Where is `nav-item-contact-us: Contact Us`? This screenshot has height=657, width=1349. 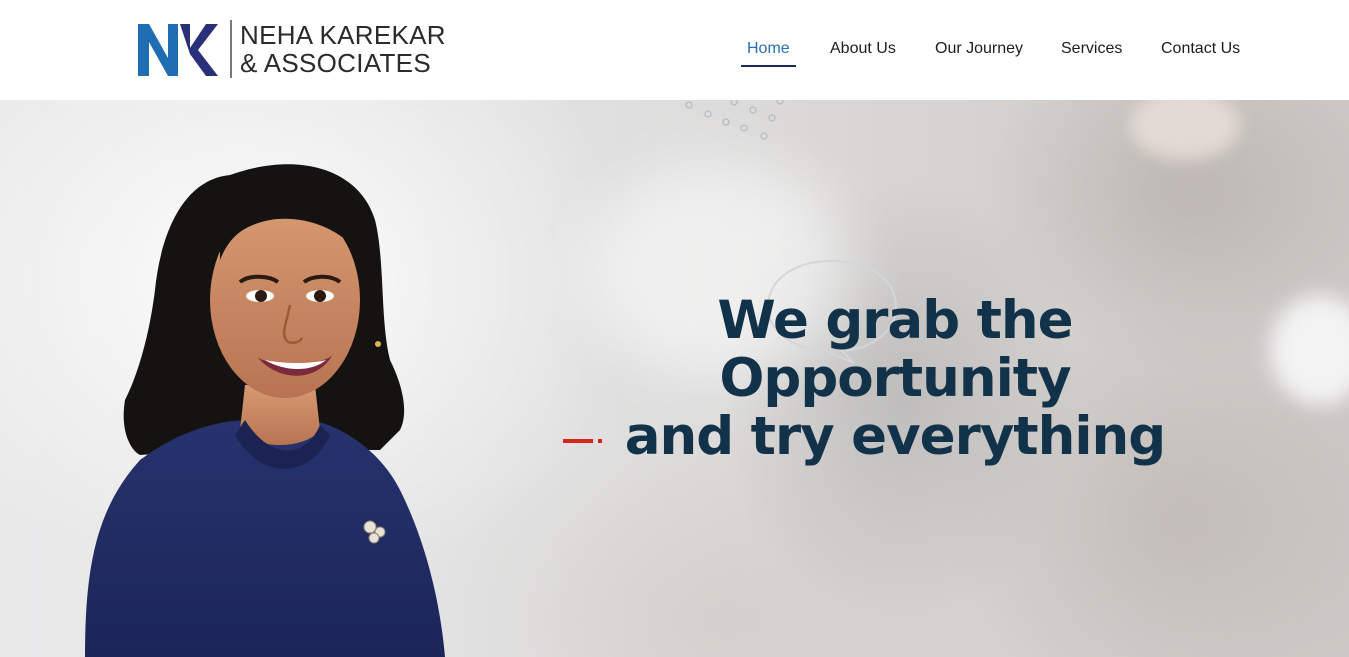 nav-item-contact-us: Contact Us is located at coordinates (1200, 49).